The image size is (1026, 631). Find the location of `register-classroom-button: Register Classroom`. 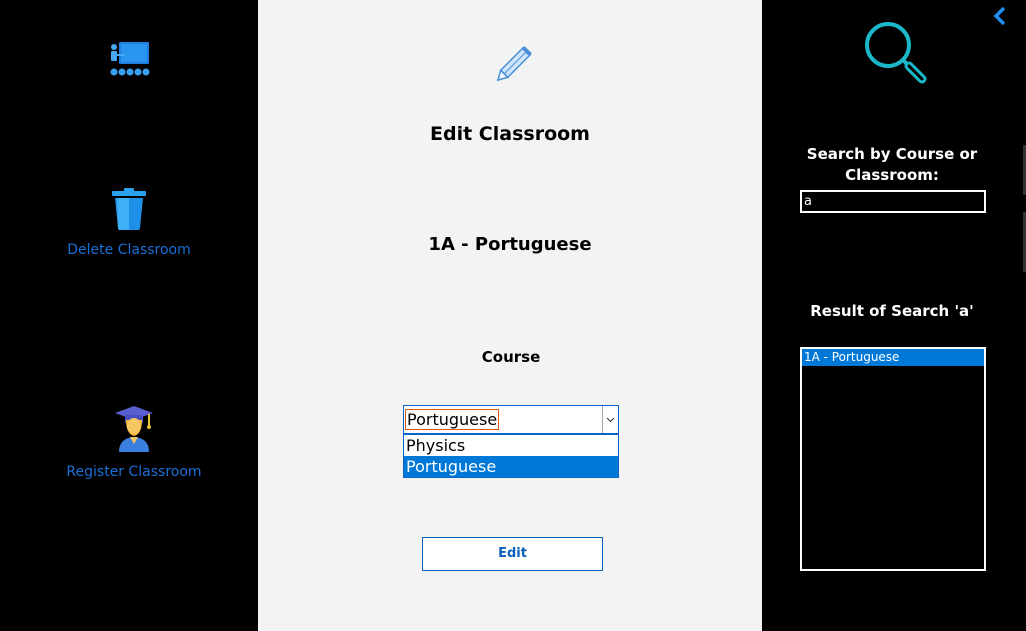

register-classroom-button: Register Classroom is located at coordinates (134, 443).